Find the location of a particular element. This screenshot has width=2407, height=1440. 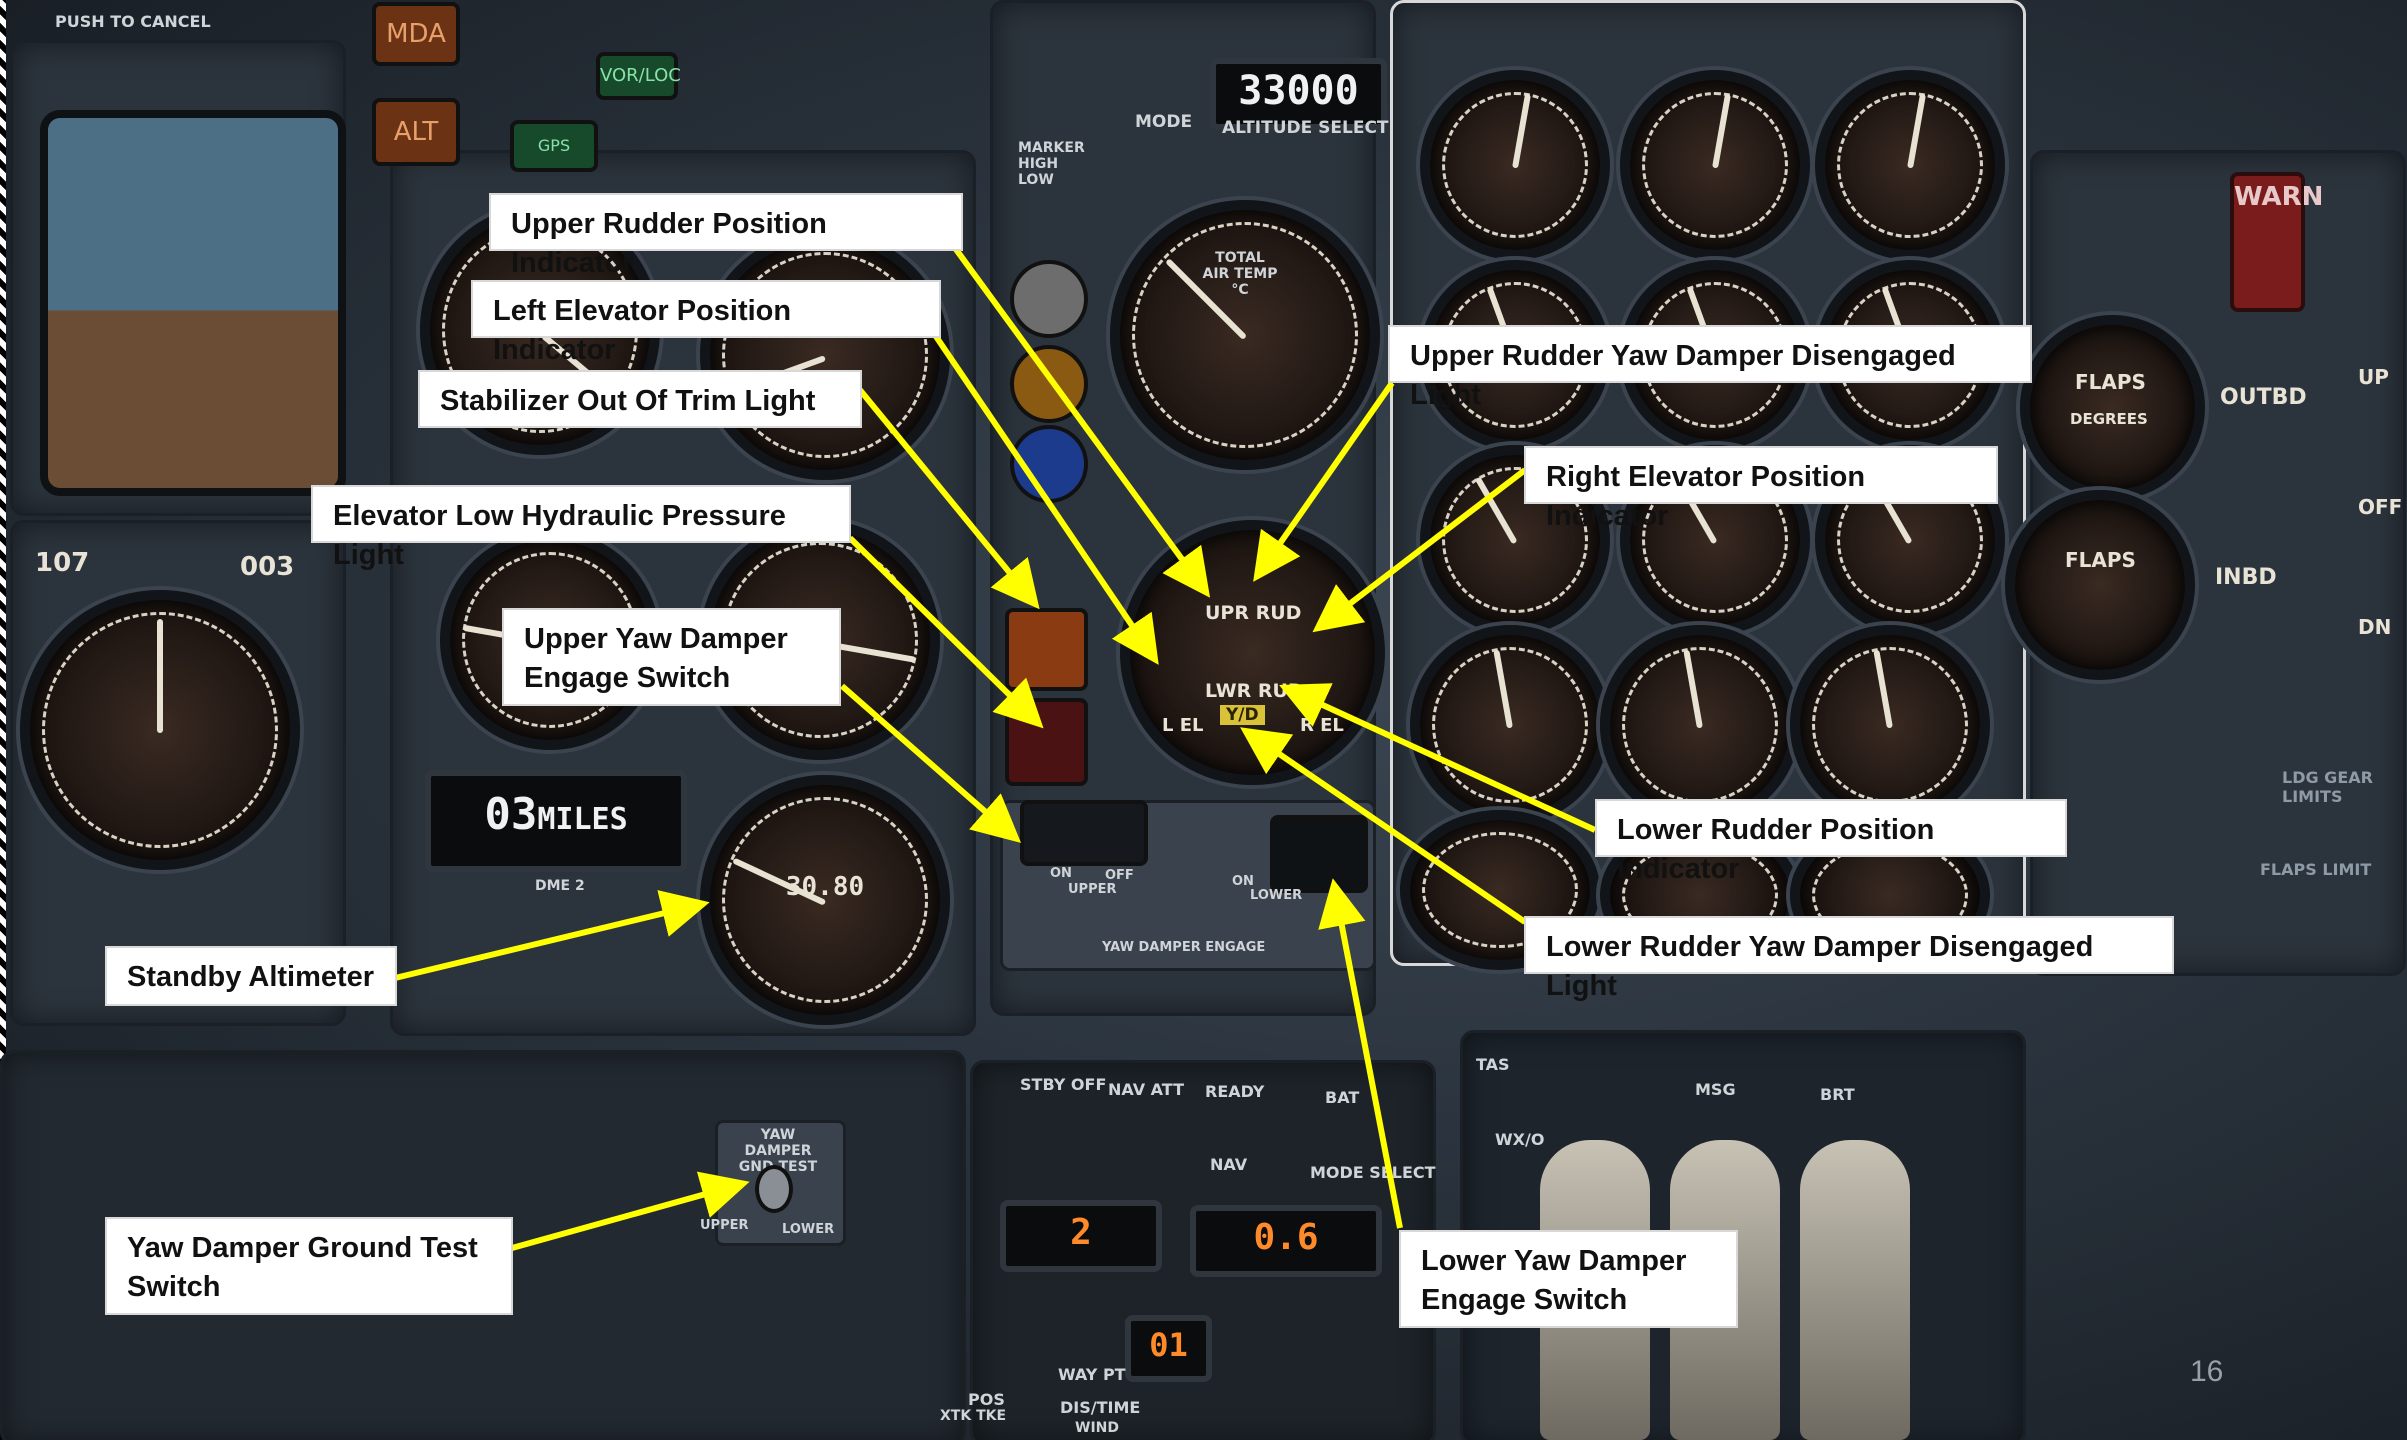

callout-yaw-damper-ground-test-switch: Yaw Damper Ground Test Switch is located at coordinates (309, 1266).